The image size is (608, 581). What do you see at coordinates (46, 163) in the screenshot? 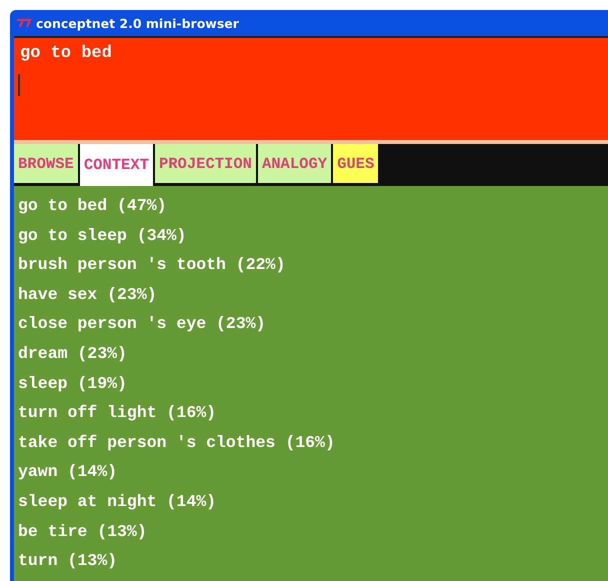
I see `tab: BROWSE` at bounding box center [46, 163].